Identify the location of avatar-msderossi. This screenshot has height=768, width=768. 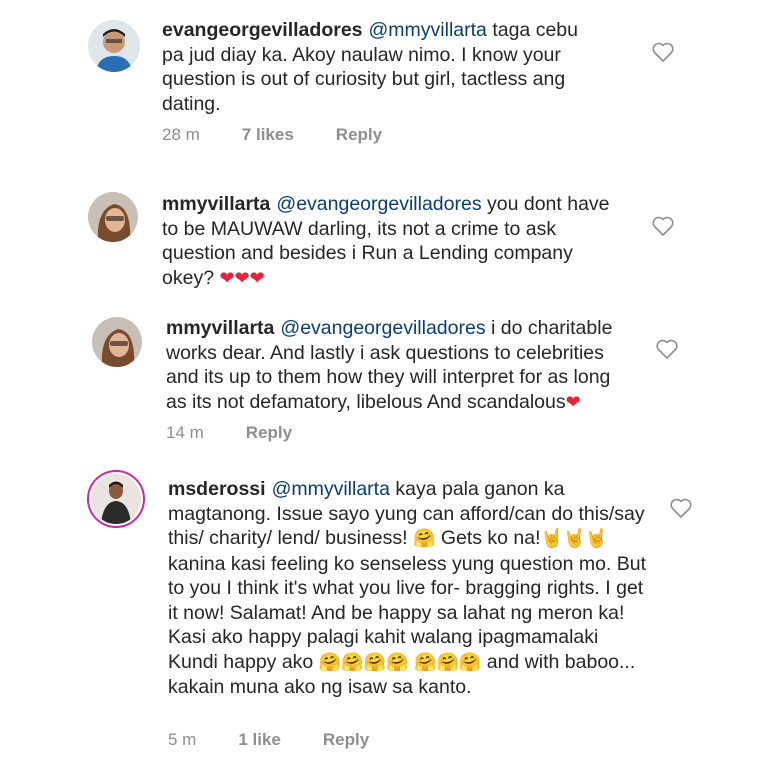
(116, 499).